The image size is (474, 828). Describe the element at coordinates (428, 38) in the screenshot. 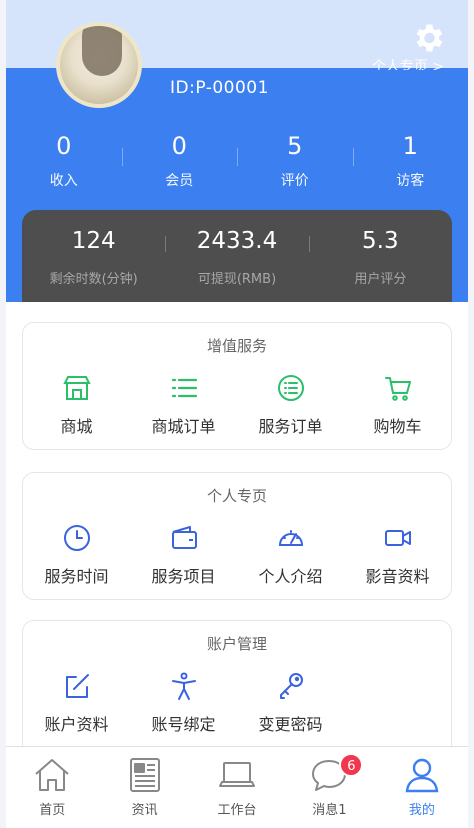

I see `gear-icon` at that location.